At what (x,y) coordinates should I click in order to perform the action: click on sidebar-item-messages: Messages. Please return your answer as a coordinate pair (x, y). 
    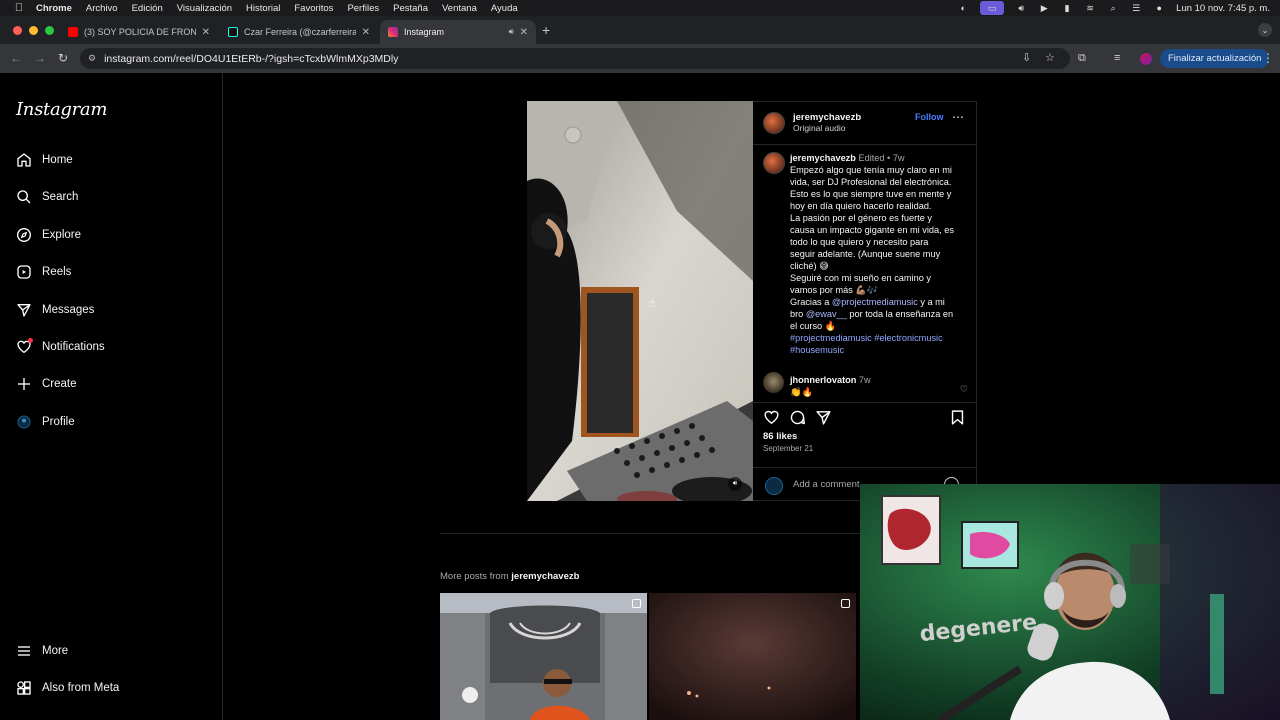
    Looking at the image, I should click on (54, 310).